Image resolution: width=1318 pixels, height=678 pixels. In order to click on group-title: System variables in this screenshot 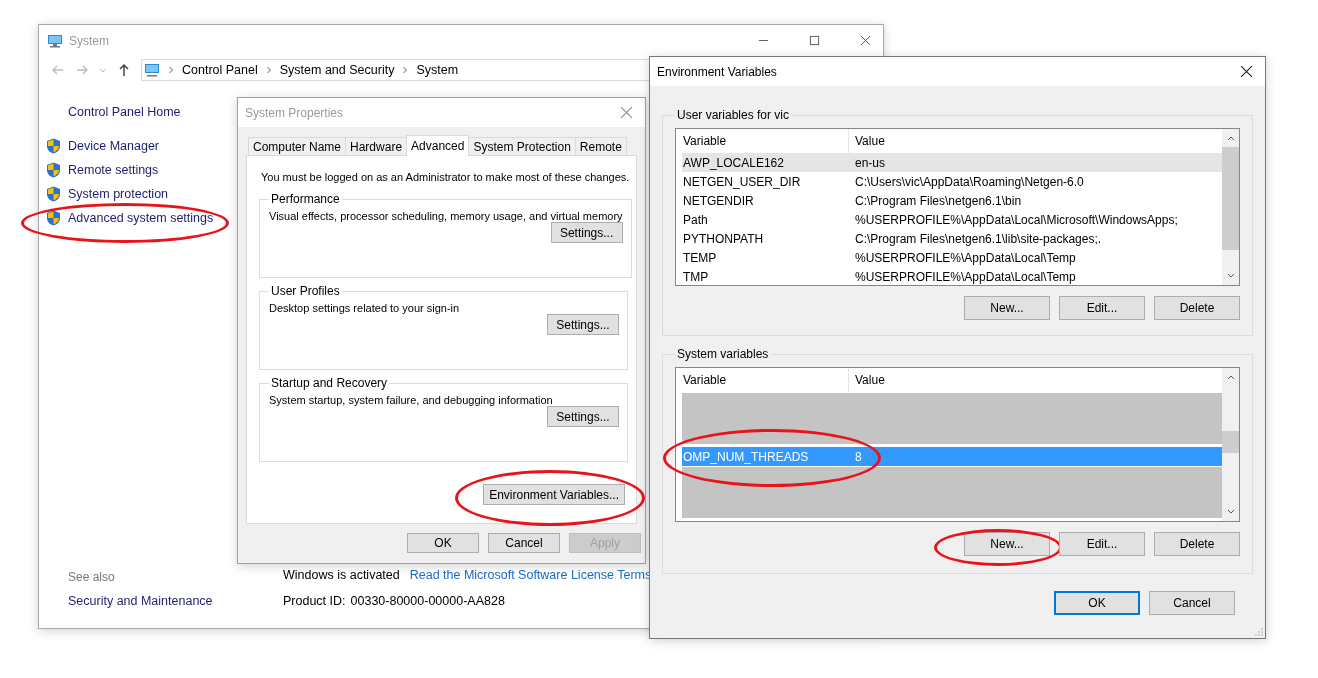, I will do `click(723, 354)`.